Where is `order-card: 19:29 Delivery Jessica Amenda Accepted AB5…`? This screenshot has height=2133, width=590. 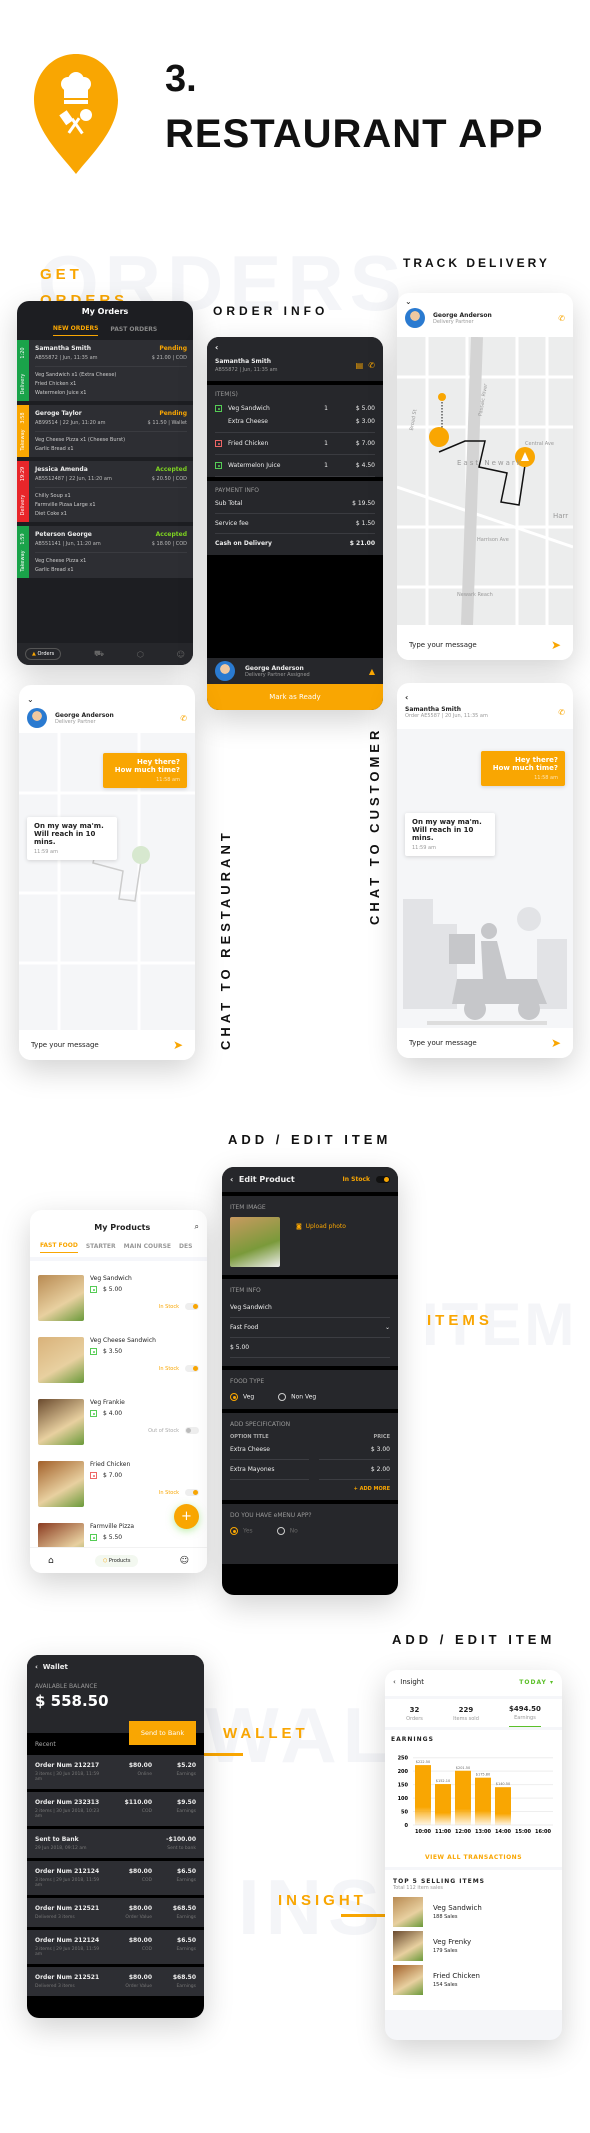 order-card: 19:29 Delivery Jessica Amenda Accepted AB5… is located at coordinates (105, 491).